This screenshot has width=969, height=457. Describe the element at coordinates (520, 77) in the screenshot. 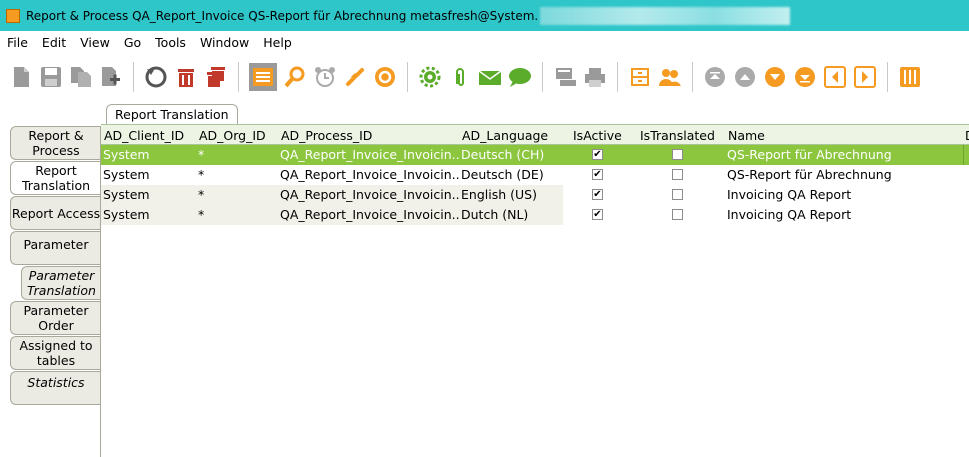

I see `chat-icon` at that location.